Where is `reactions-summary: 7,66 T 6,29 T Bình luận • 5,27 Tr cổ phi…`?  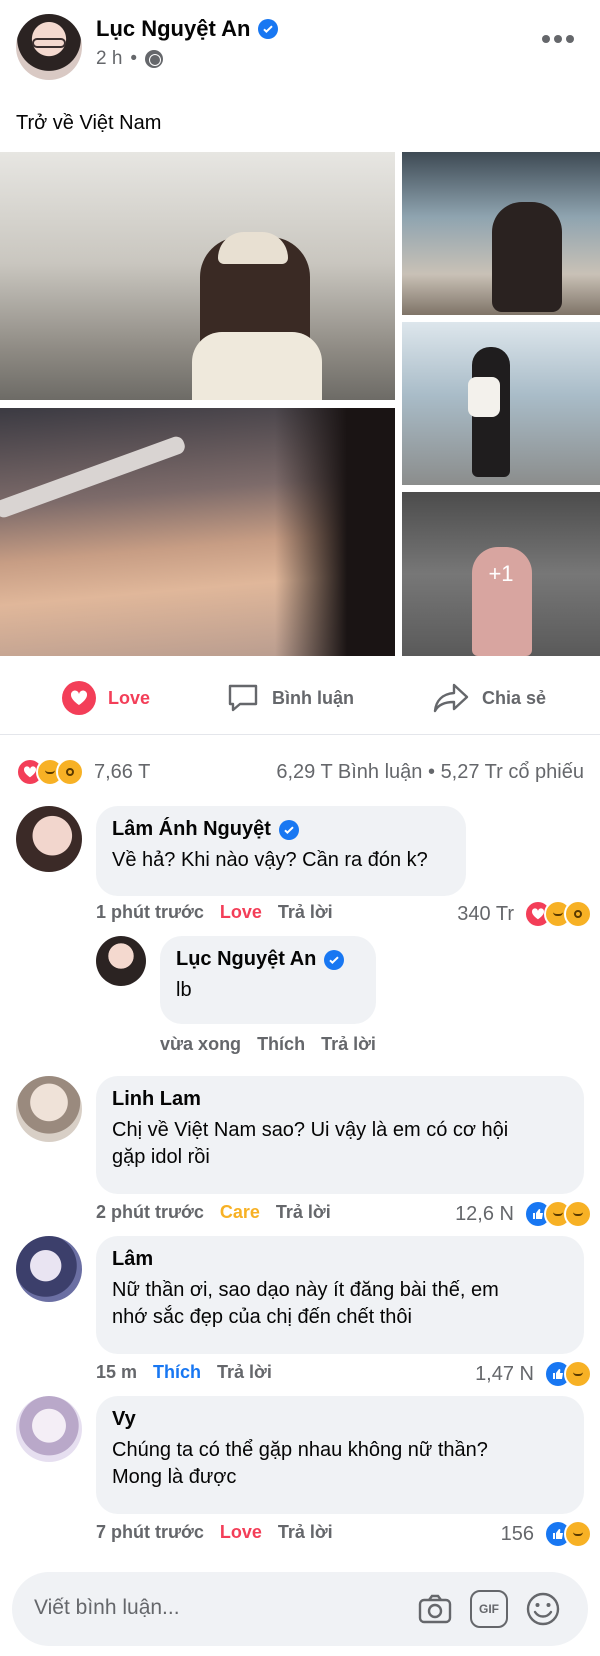
reactions-summary: 7,66 T 6,29 T Bình luận • 5,27 Tr cổ phi… is located at coordinates (300, 772).